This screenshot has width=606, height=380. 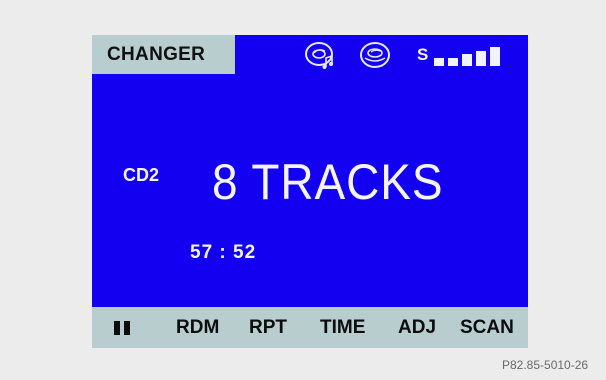 What do you see at coordinates (459, 55) in the screenshot?
I see `signal-strength: S` at bounding box center [459, 55].